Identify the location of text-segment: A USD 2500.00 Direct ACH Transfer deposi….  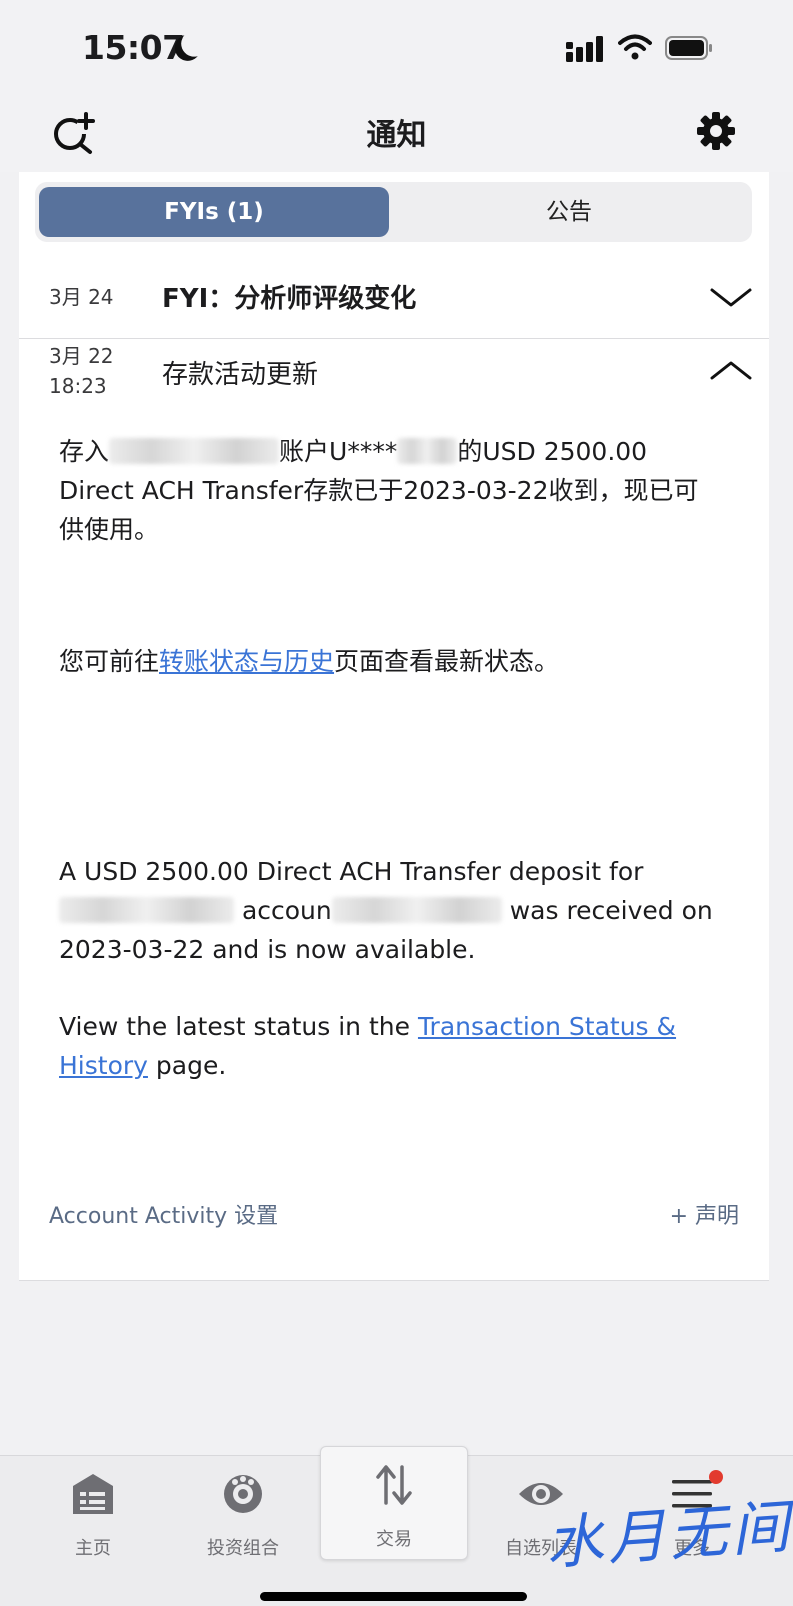
(351, 871).